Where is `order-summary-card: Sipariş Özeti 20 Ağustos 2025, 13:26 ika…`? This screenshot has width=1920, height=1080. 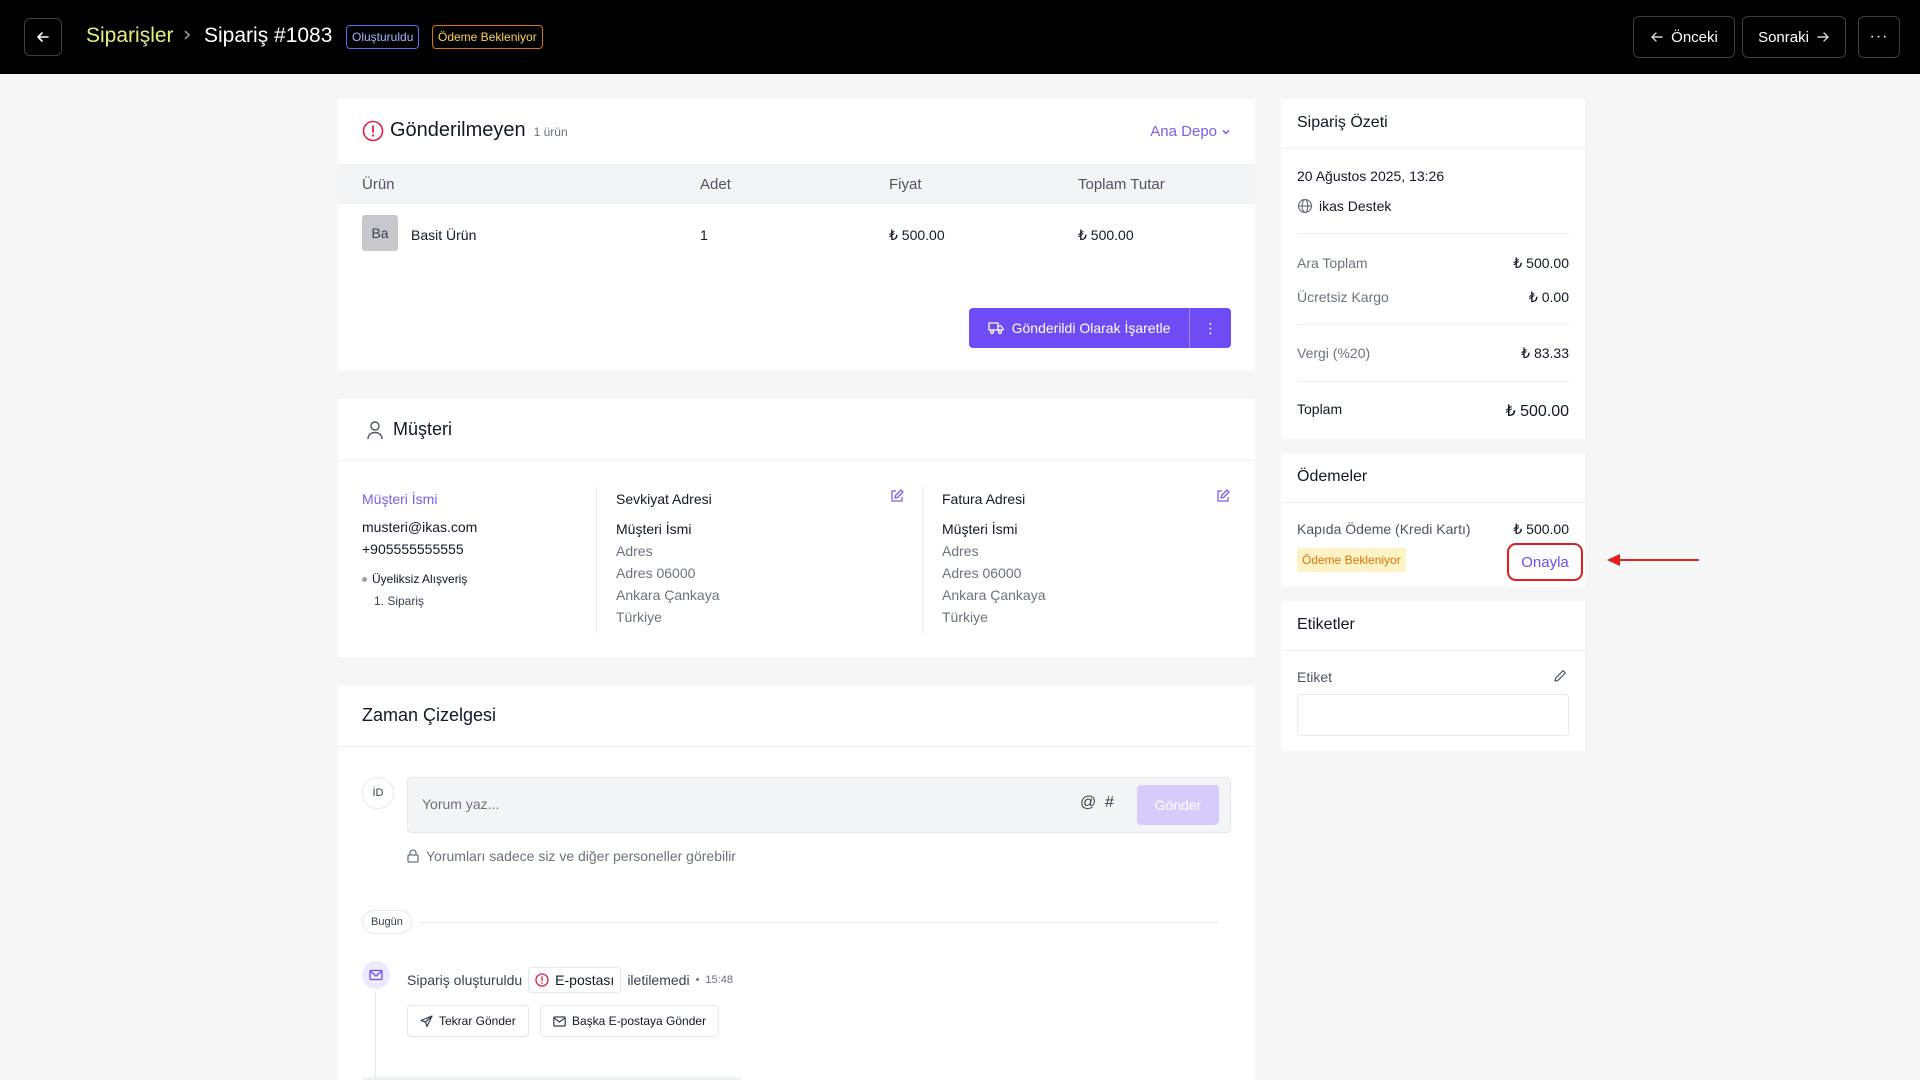
order-summary-card: Sipariş Özeti 20 Ağustos 2025, 13:26 ika… is located at coordinates (1433, 269).